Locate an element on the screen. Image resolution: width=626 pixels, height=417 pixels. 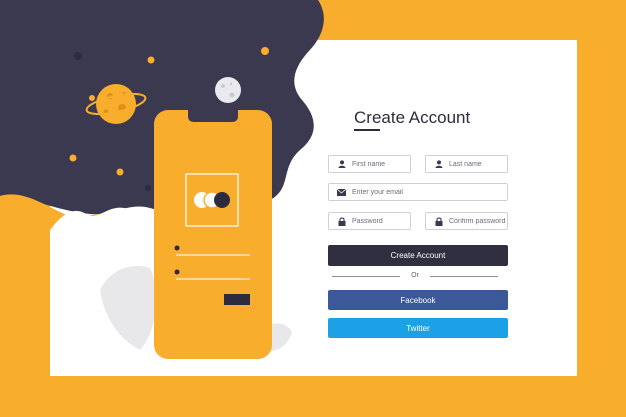
divider-line-left is located at coordinates (366, 276).